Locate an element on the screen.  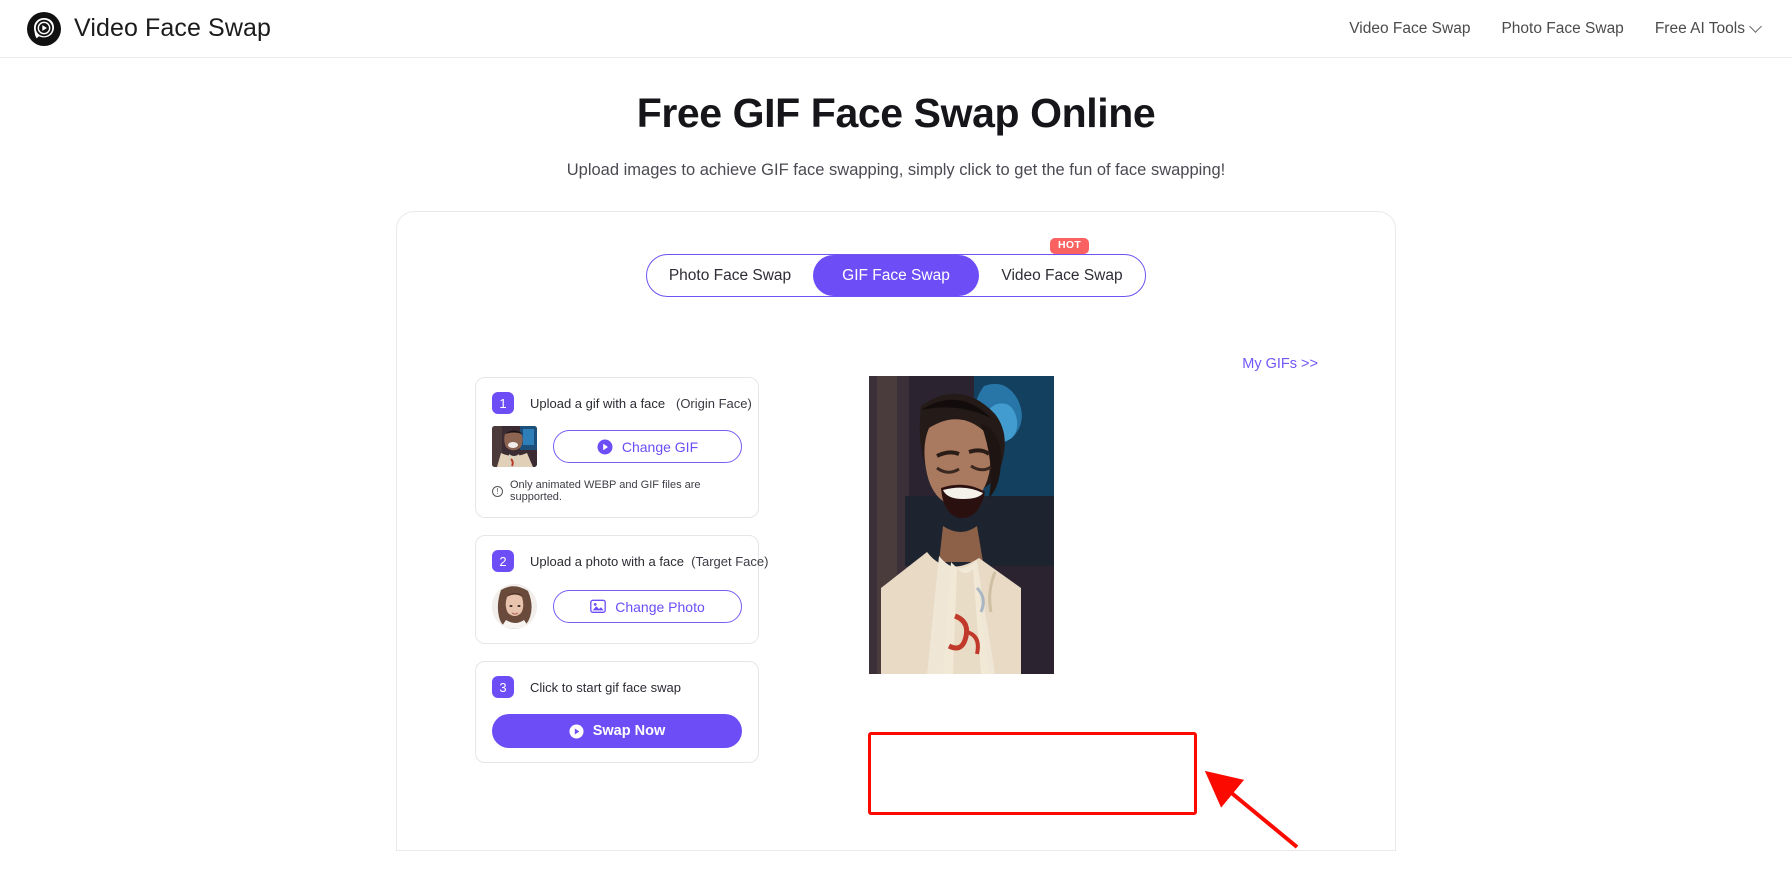
nav-item-free-ai-tools: Free AI Tools is located at coordinates (1708, 28).